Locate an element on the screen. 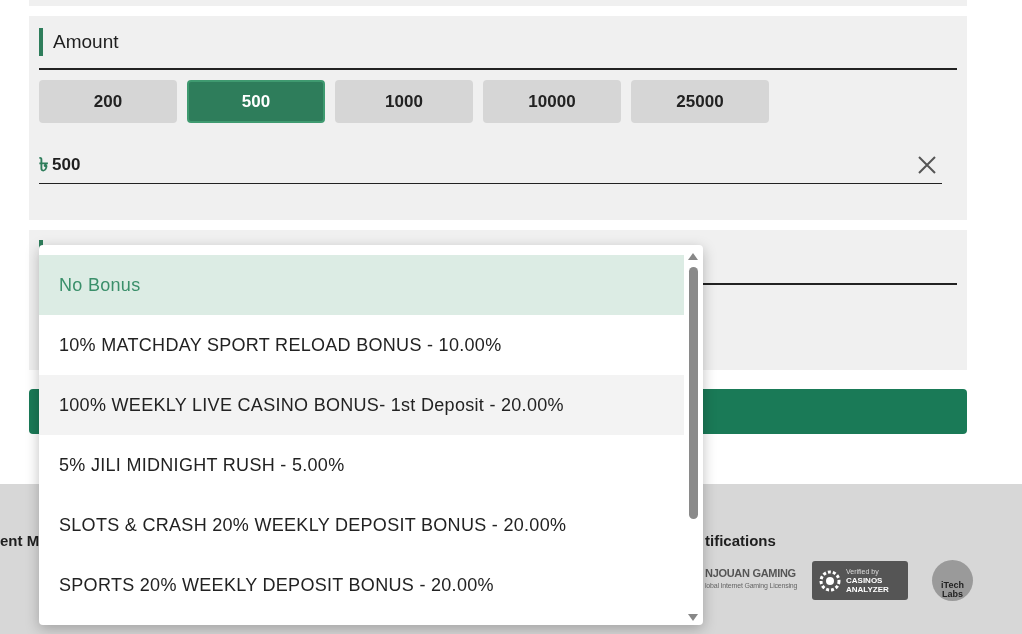  scroll-up-icon is located at coordinates (693, 256).